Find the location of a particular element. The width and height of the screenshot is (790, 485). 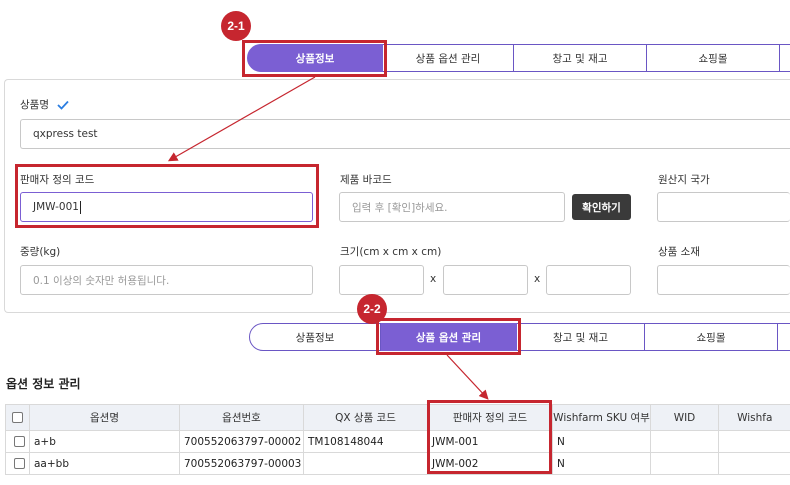

lower-tab-shopping-mall: 쇼핑몰 is located at coordinates (711, 337).